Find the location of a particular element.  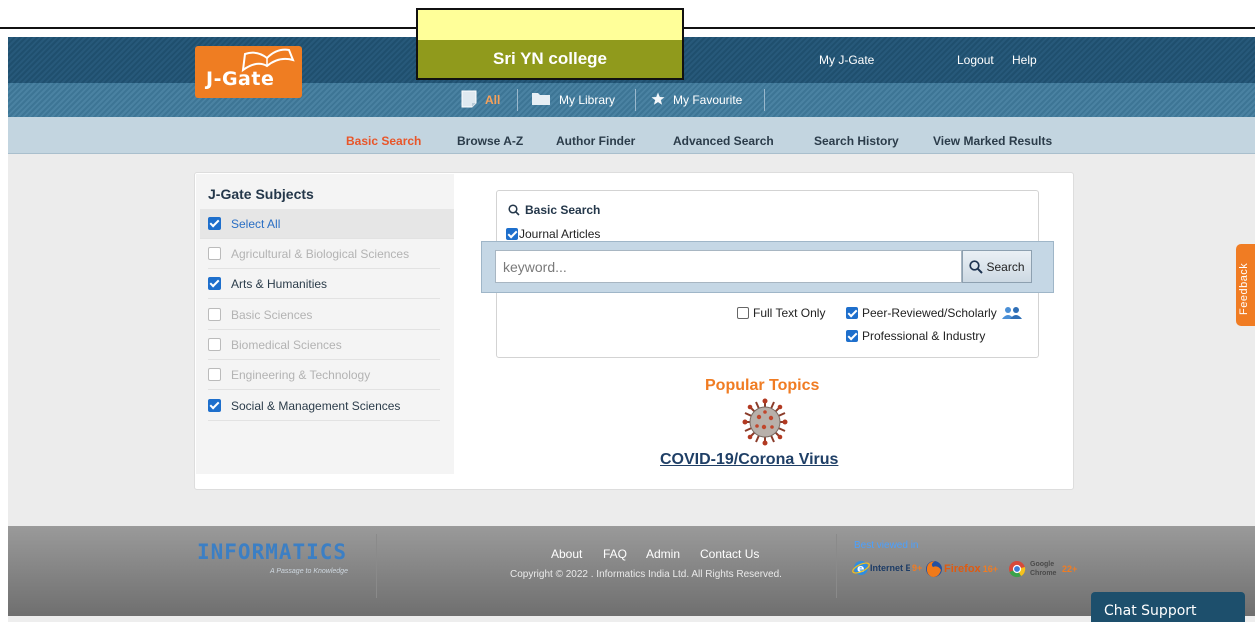

subject-label: Agricultural & Biological Sciences is located at coordinates (320, 253).